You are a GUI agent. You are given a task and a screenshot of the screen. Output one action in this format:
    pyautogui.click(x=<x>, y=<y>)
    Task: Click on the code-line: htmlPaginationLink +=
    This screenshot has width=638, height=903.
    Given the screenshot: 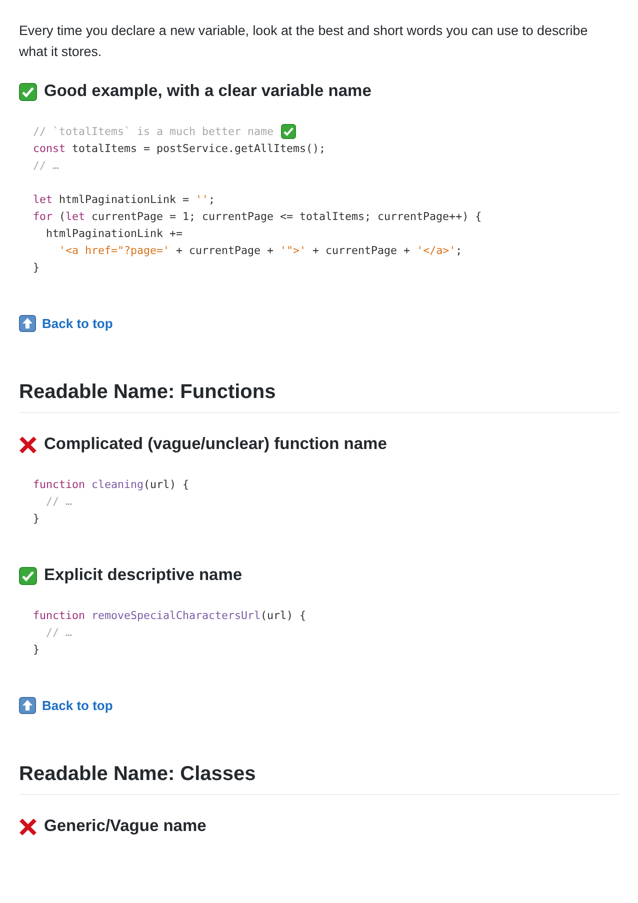 What is the action you would take?
    pyautogui.click(x=114, y=234)
    